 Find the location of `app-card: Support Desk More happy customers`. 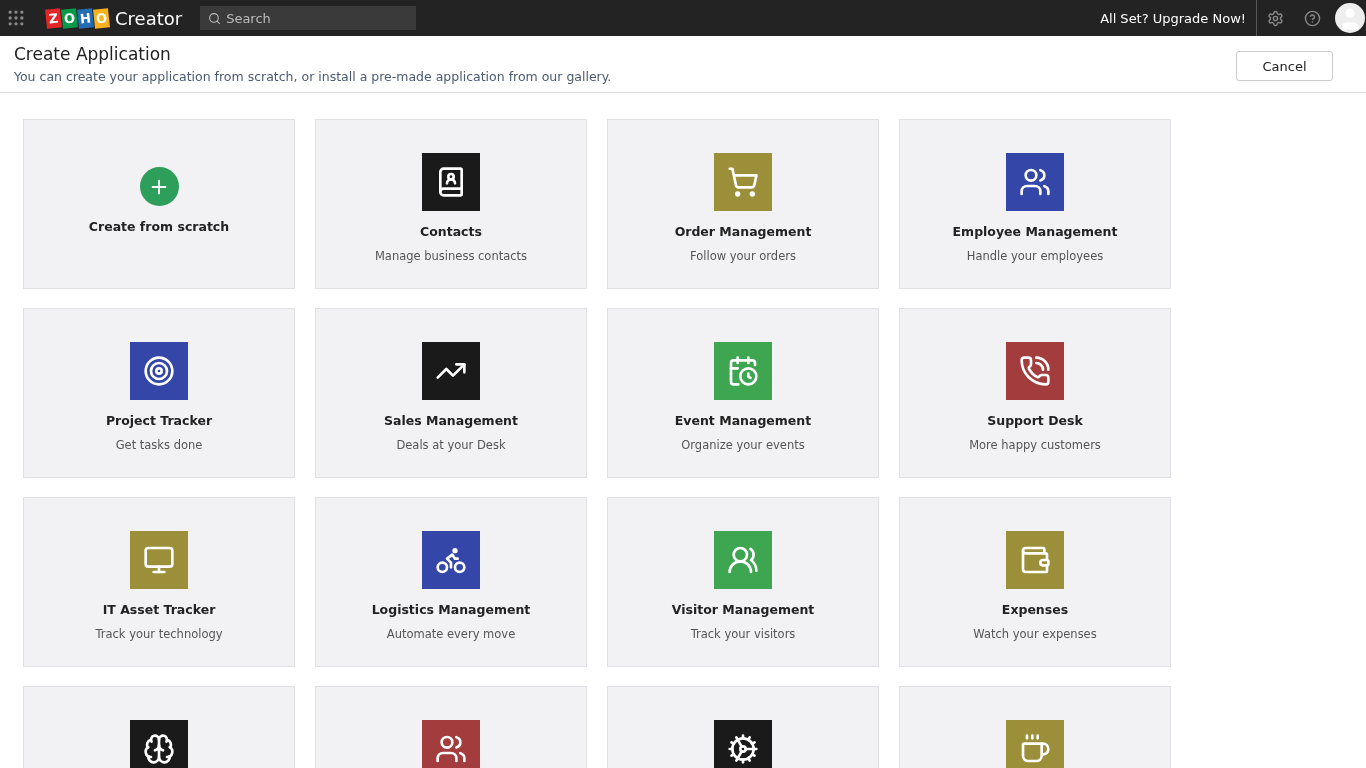

app-card: Support Desk More happy customers is located at coordinates (1035, 393).